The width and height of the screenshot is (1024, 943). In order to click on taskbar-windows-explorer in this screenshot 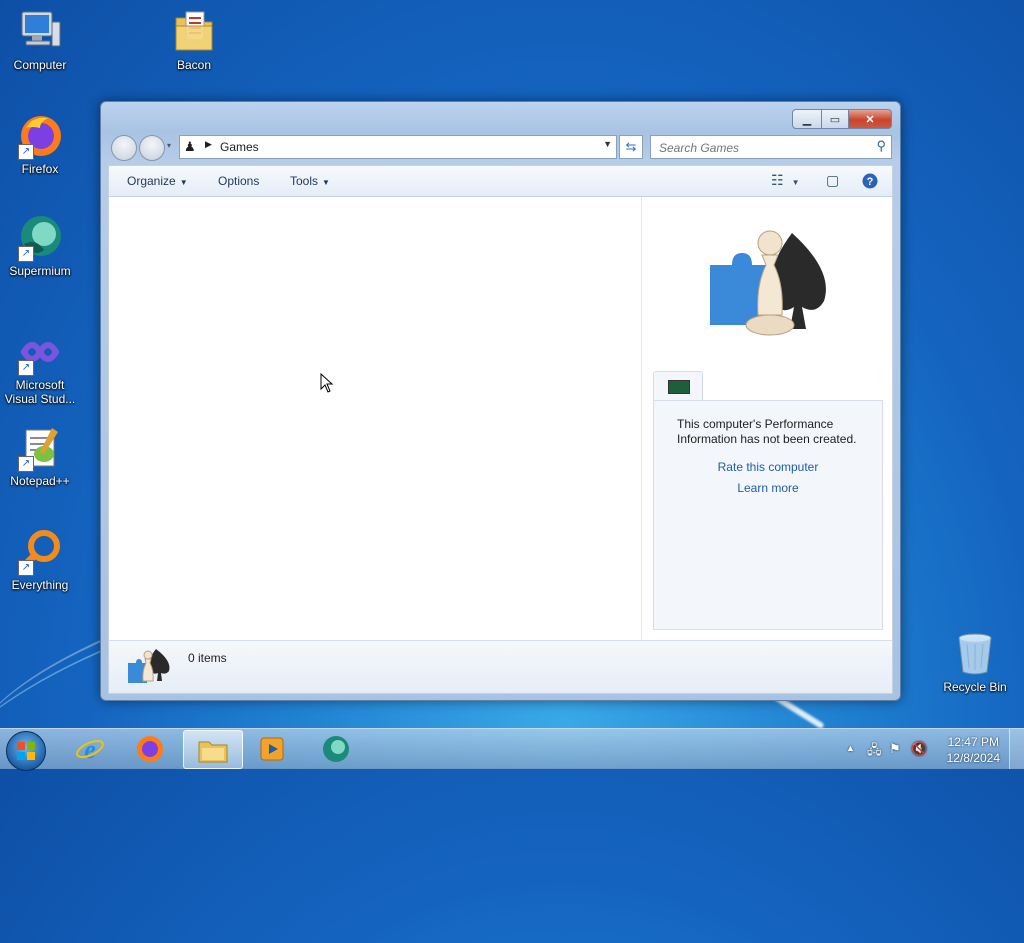, I will do `click(213, 749)`.